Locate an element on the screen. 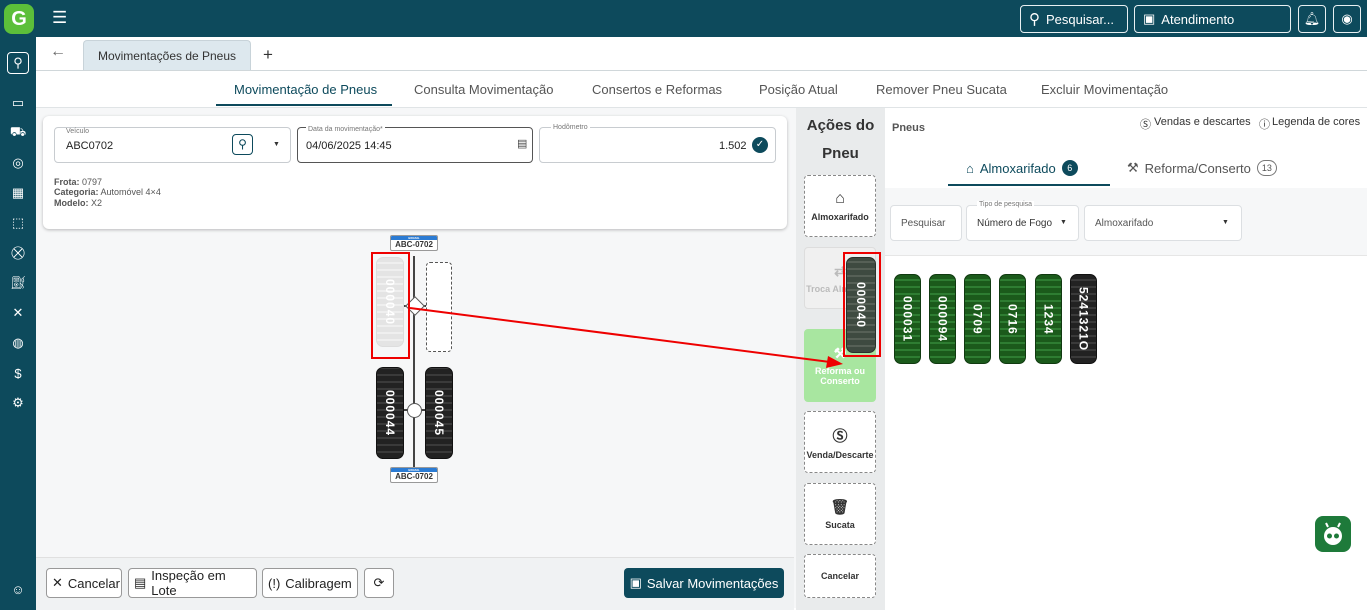 The width and height of the screenshot is (1367, 610). drag-arrow is located at coordinates (626, 337).